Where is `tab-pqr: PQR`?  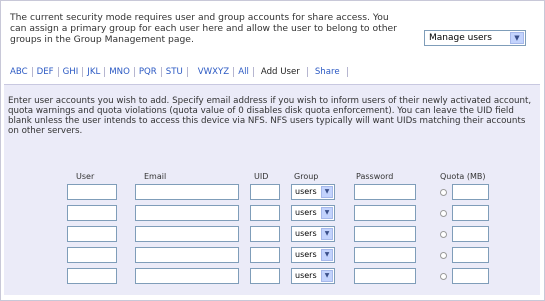
tab-pqr: PQR is located at coordinates (148, 72).